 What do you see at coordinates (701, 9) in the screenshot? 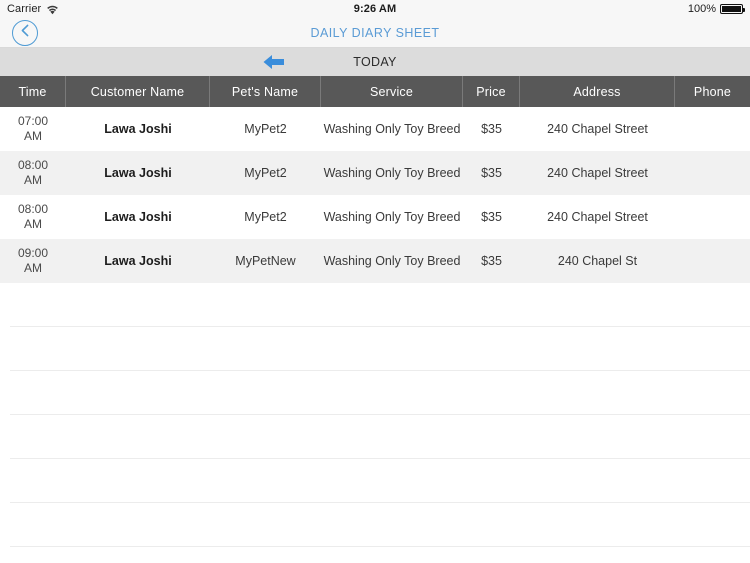
I see `battery-percent-label: 100%` at bounding box center [701, 9].